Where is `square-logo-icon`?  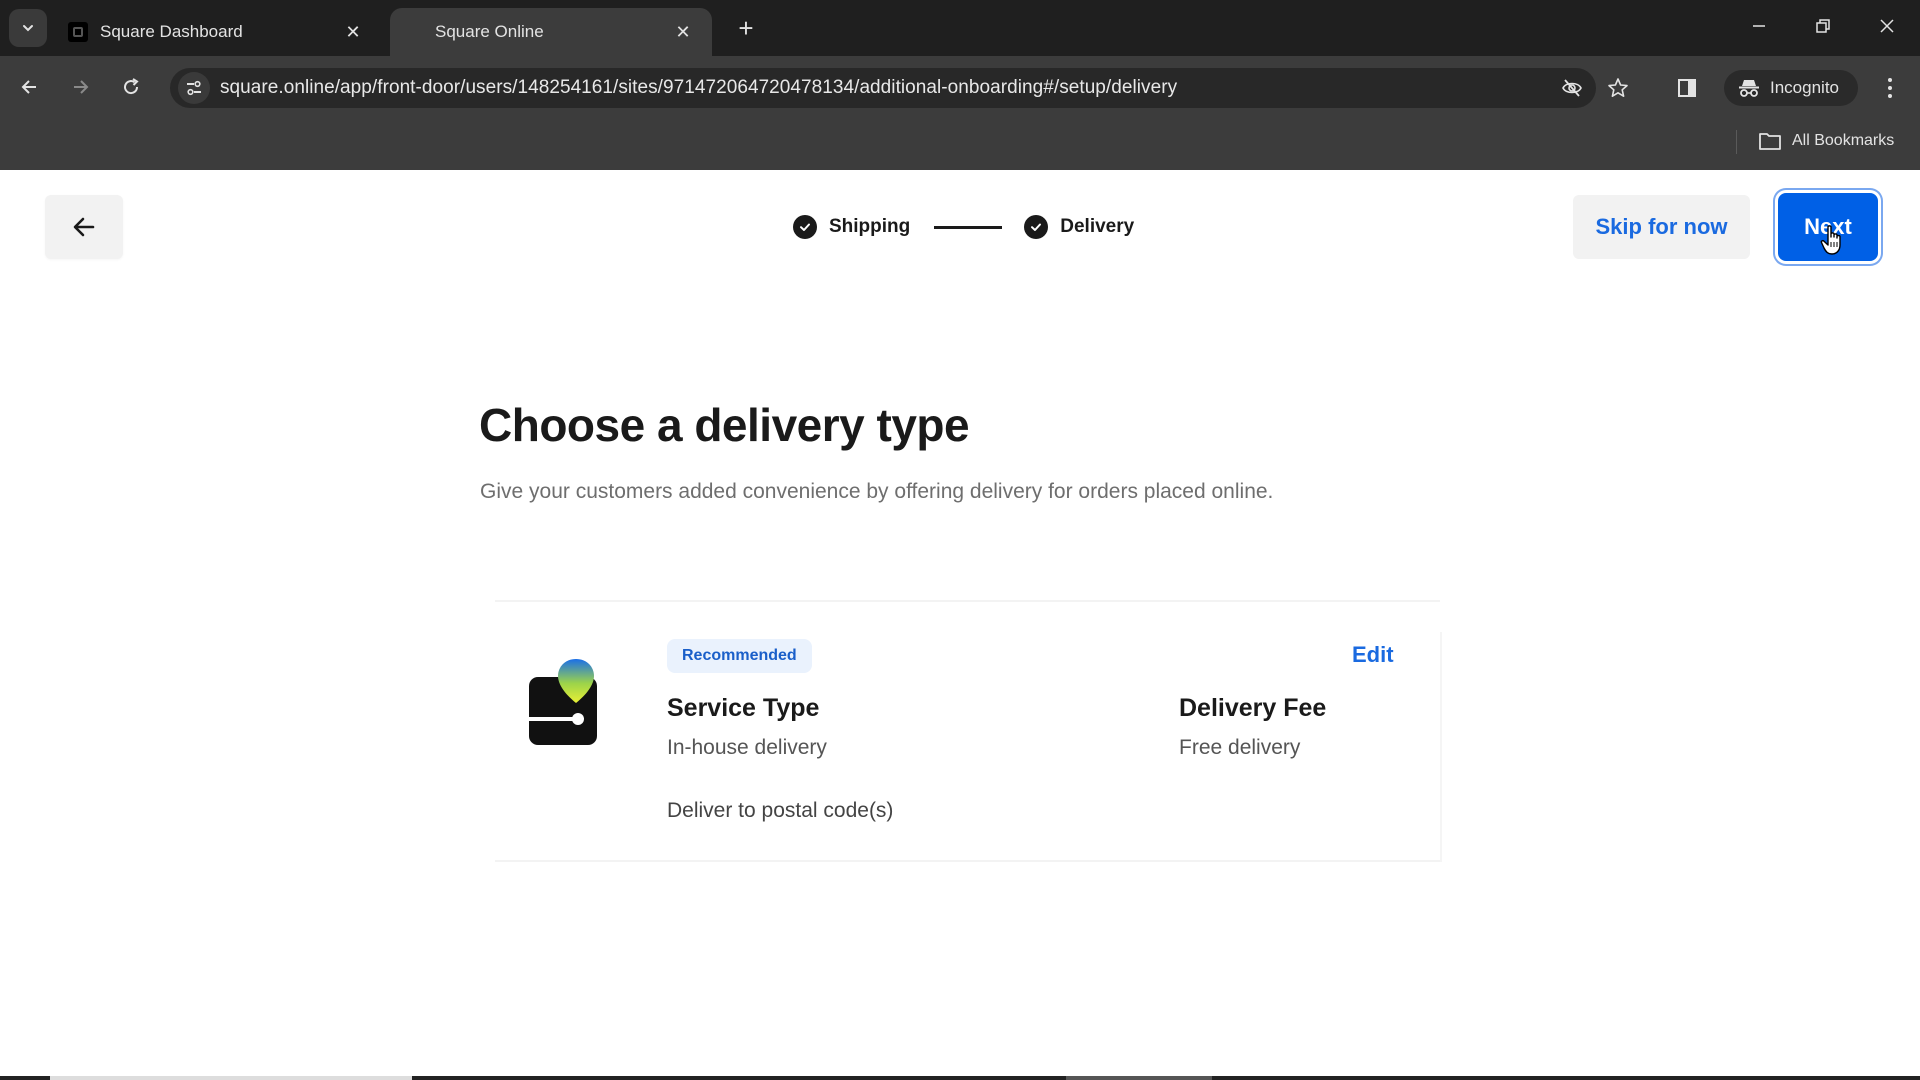
square-logo-icon is located at coordinates (78, 32).